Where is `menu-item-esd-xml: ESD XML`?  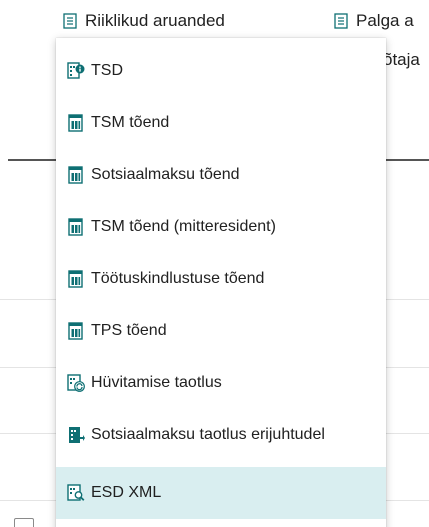 menu-item-esd-xml: ESD XML is located at coordinates (221, 493).